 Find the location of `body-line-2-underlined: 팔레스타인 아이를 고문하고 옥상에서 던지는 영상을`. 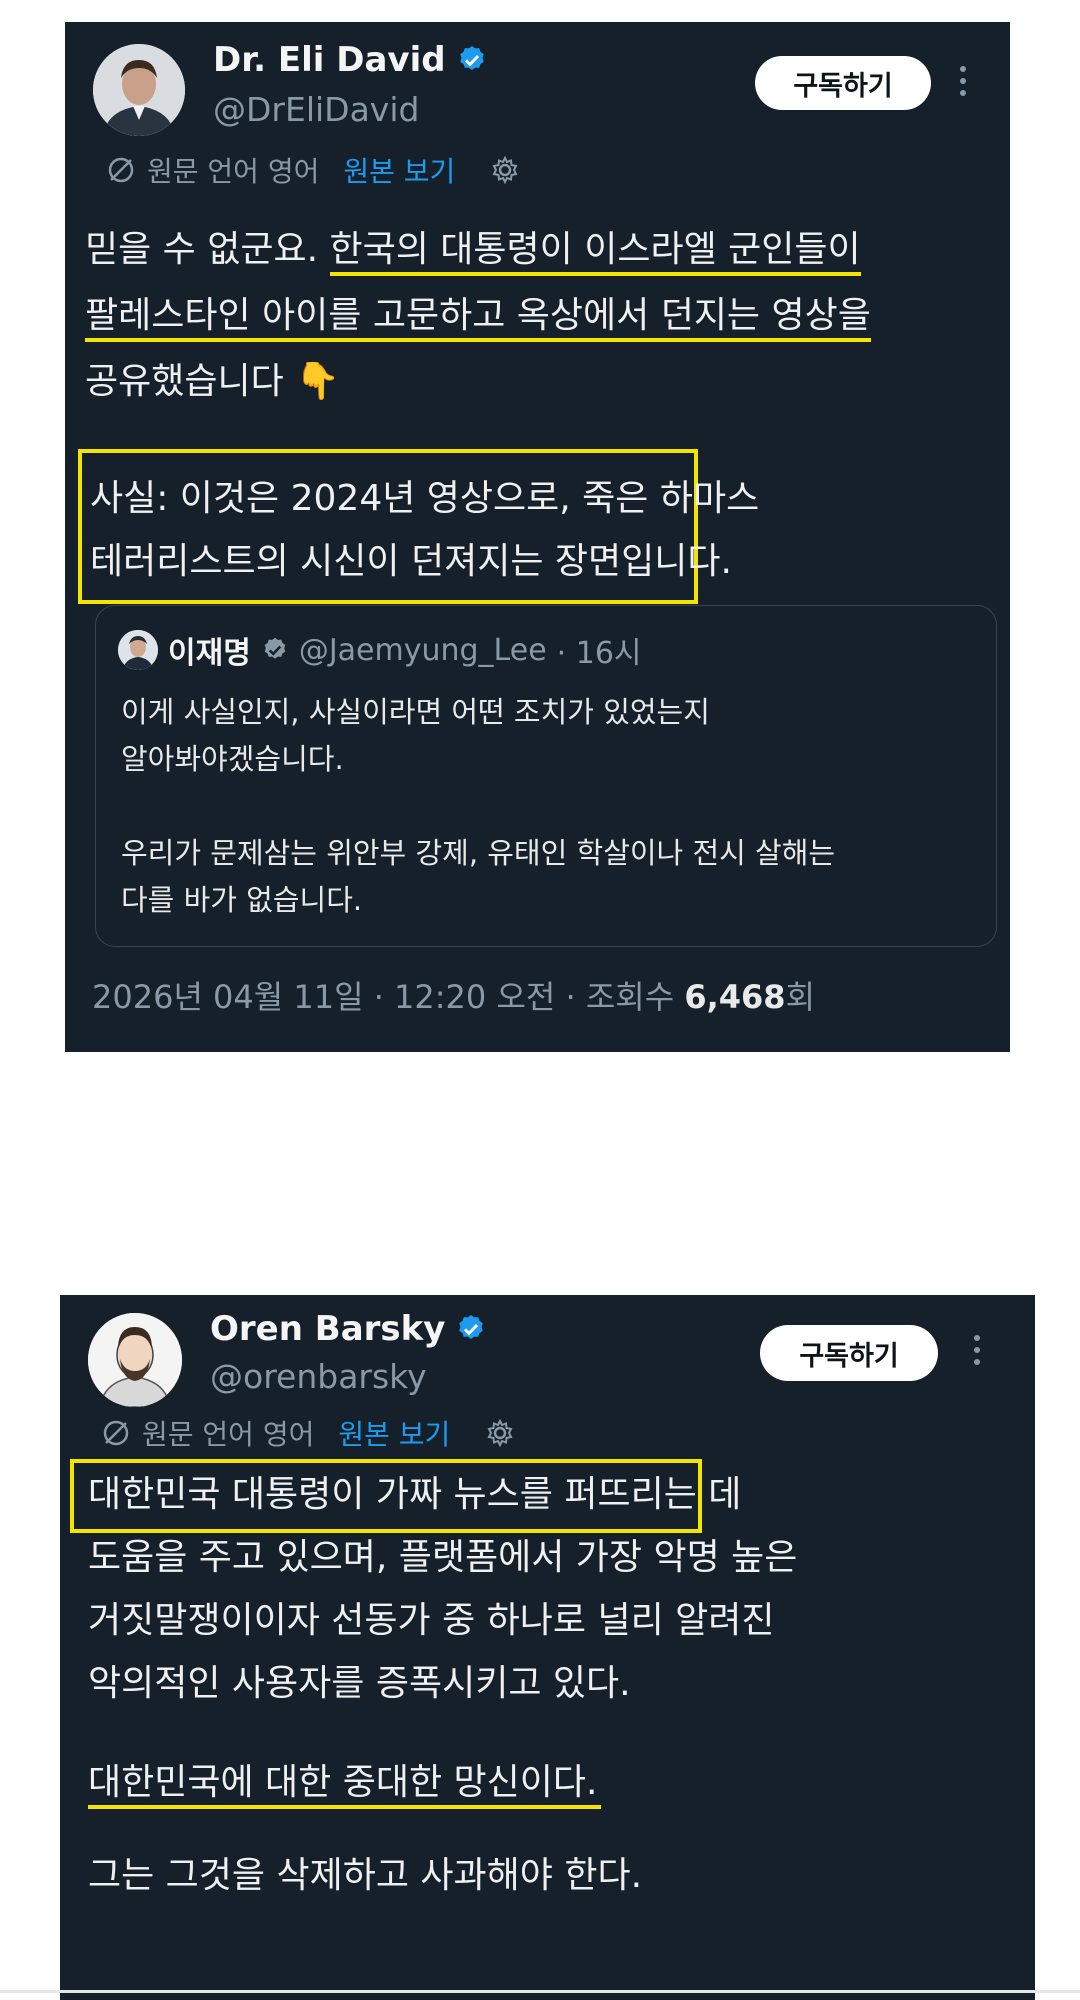

body-line-2-underlined: 팔레스타인 아이를 고문하고 옥상에서 던지는 영상을 is located at coordinates (478, 318).